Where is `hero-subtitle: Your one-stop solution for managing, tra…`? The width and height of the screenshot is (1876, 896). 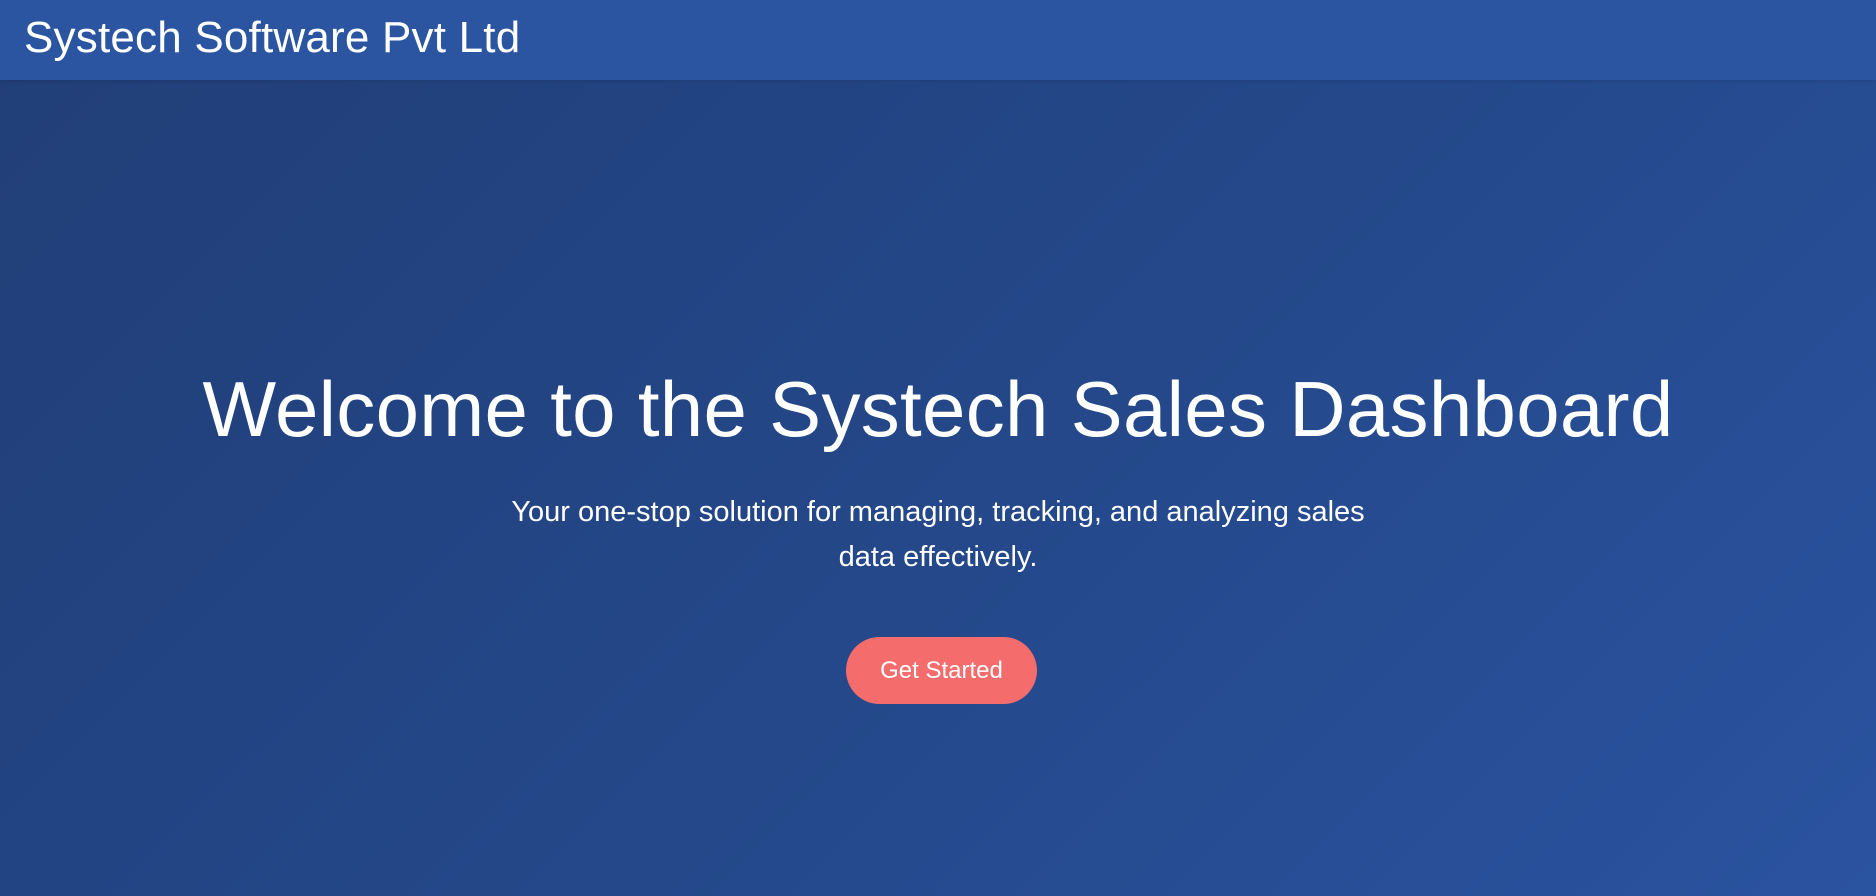
hero-subtitle: Your one-stop solution for managing, tra… is located at coordinates (938, 534).